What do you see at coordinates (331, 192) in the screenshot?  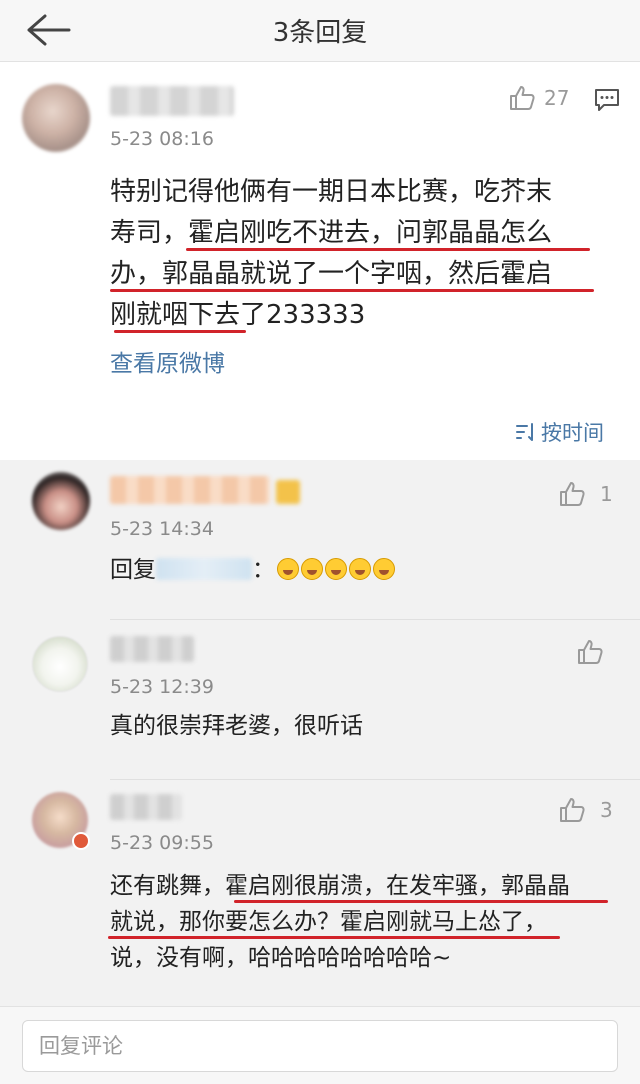 I see `comment-line-1: 特别记得他俩有一期日本比赛，吃芥末` at bounding box center [331, 192].